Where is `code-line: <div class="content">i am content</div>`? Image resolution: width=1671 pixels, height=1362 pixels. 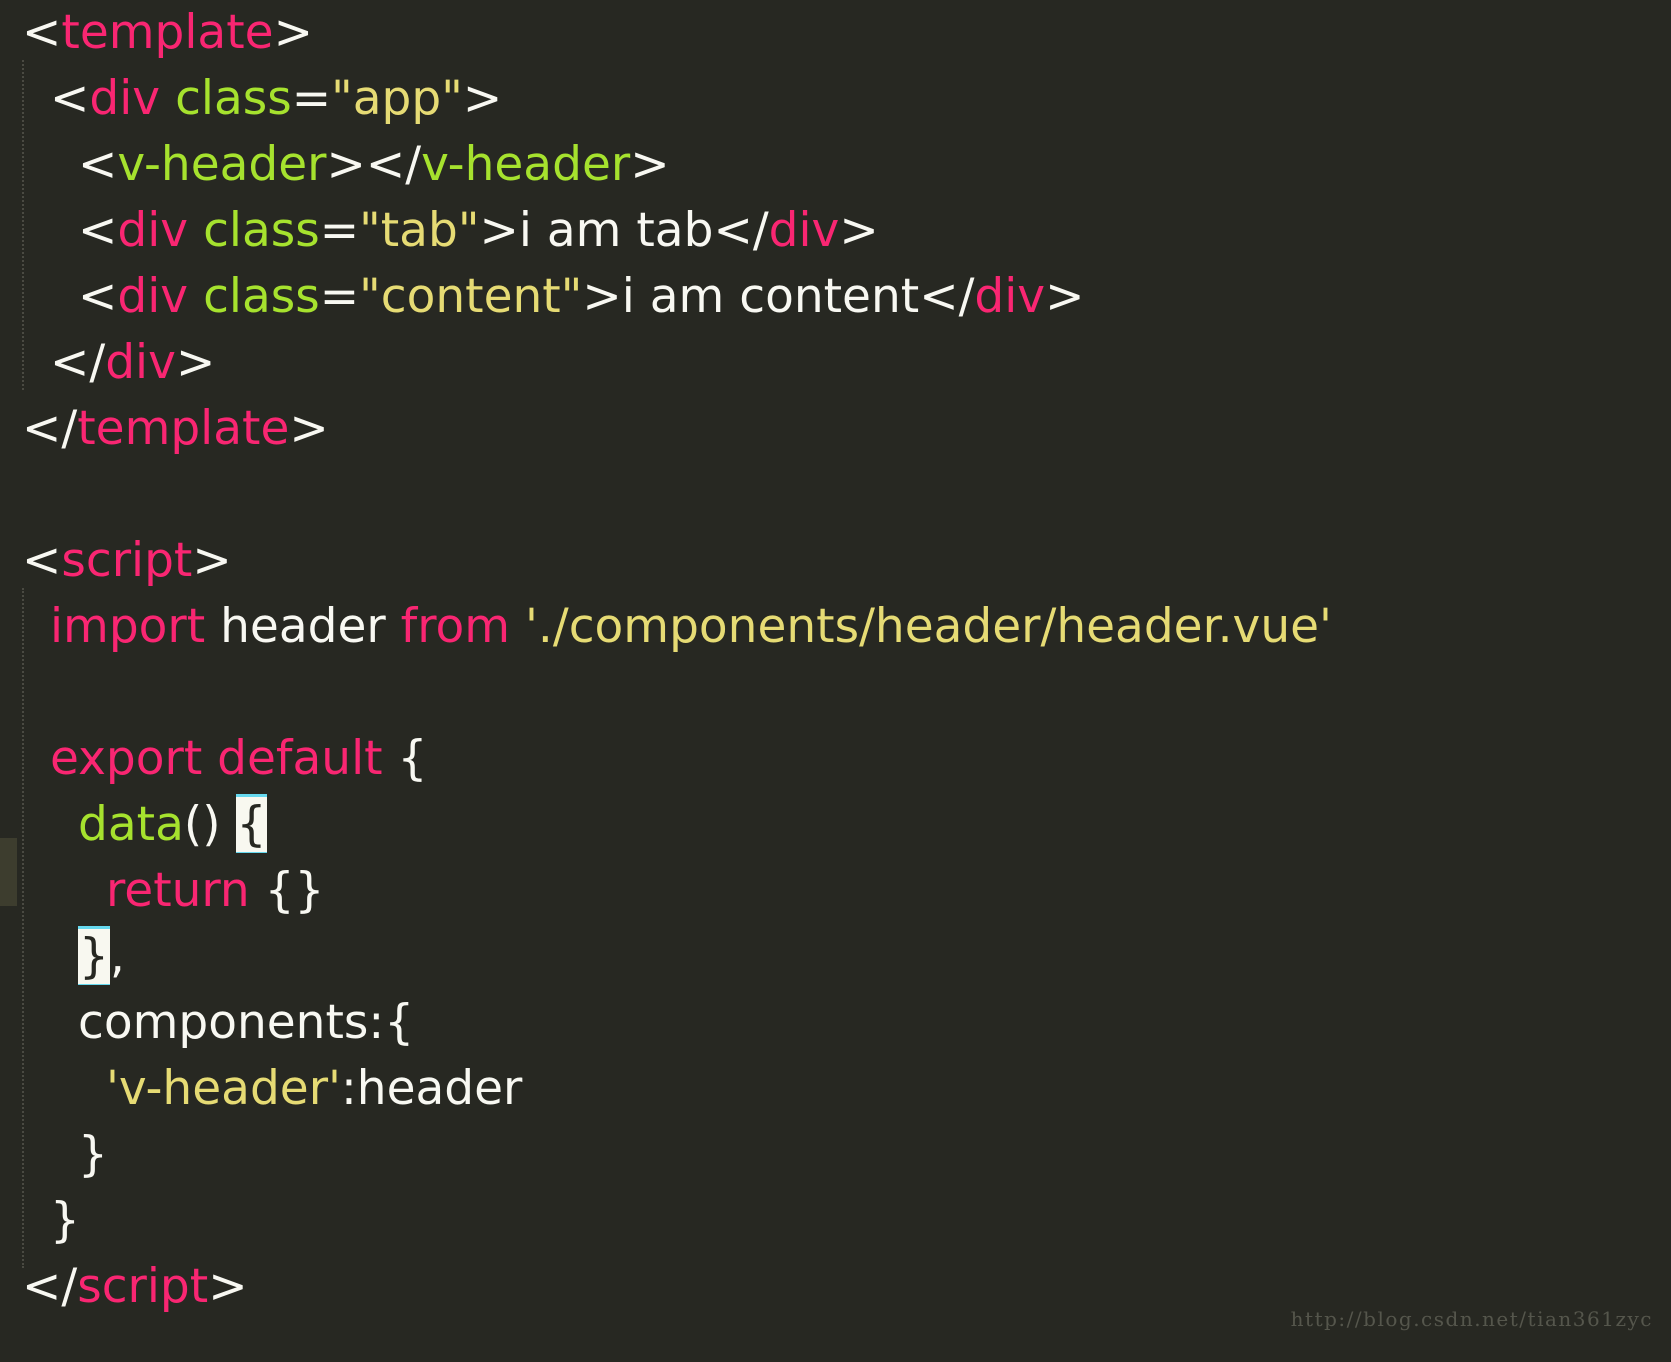 code-line: <div class="content">i am content</div> is located at coordinates (835, 297).